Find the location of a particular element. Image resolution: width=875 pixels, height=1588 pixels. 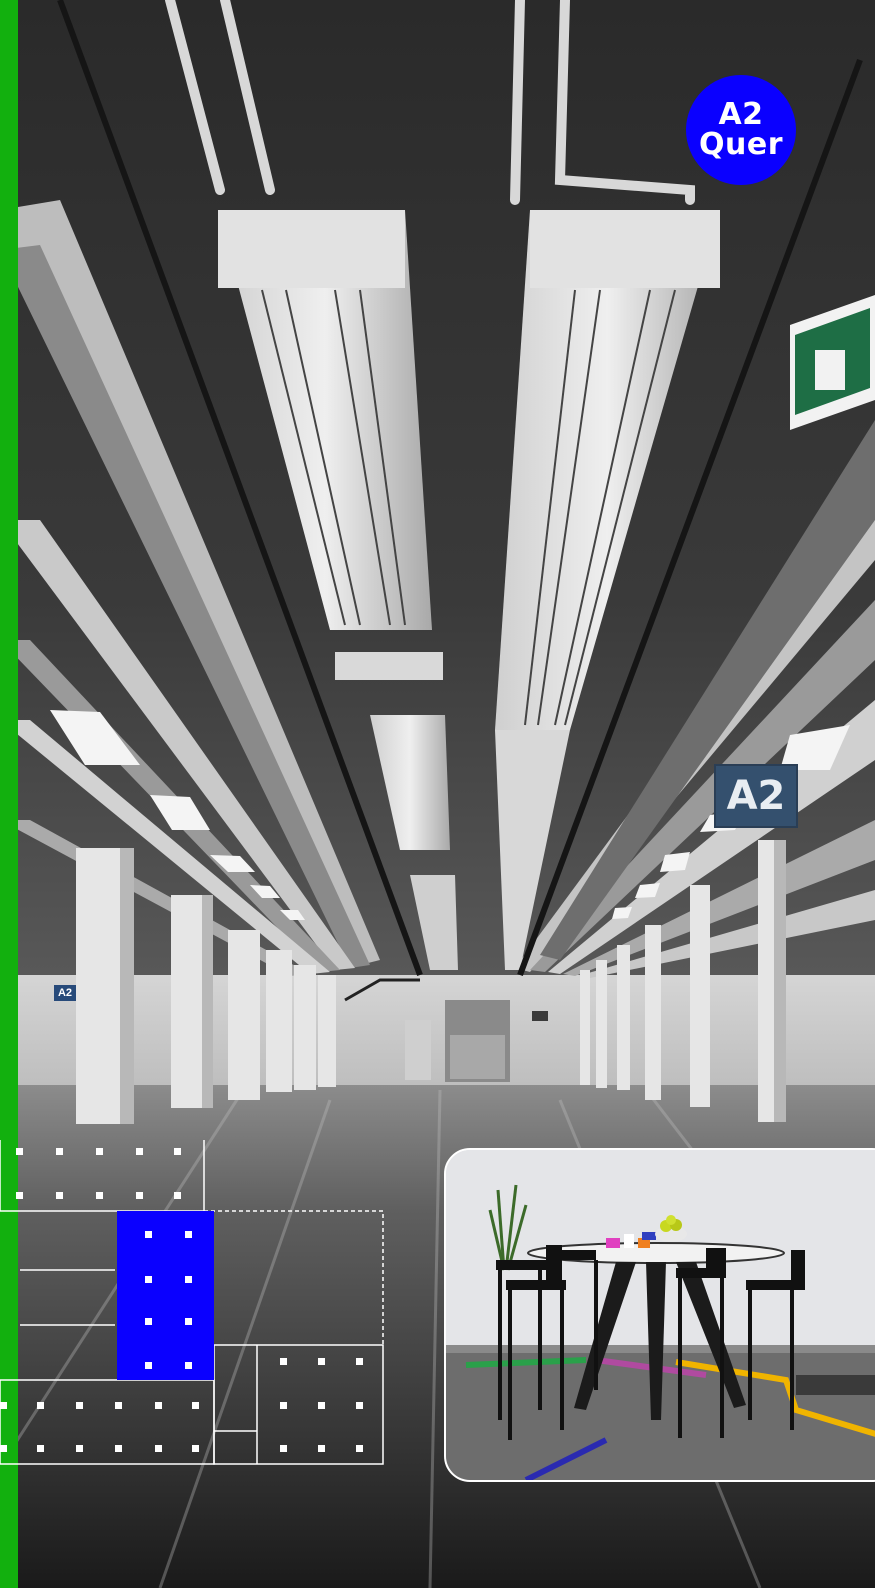

badge-line-2: Quer is located at coordinates (740, 144).